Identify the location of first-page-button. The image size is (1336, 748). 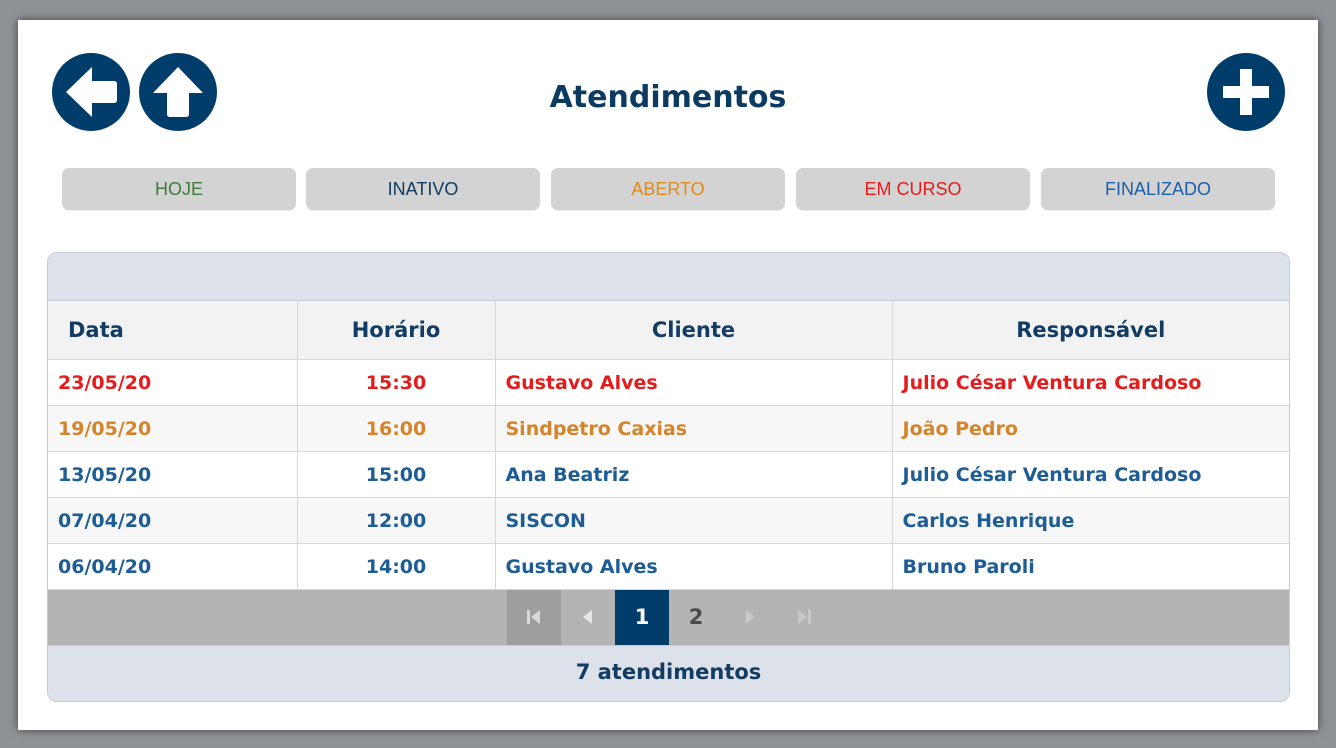
(534, 617).